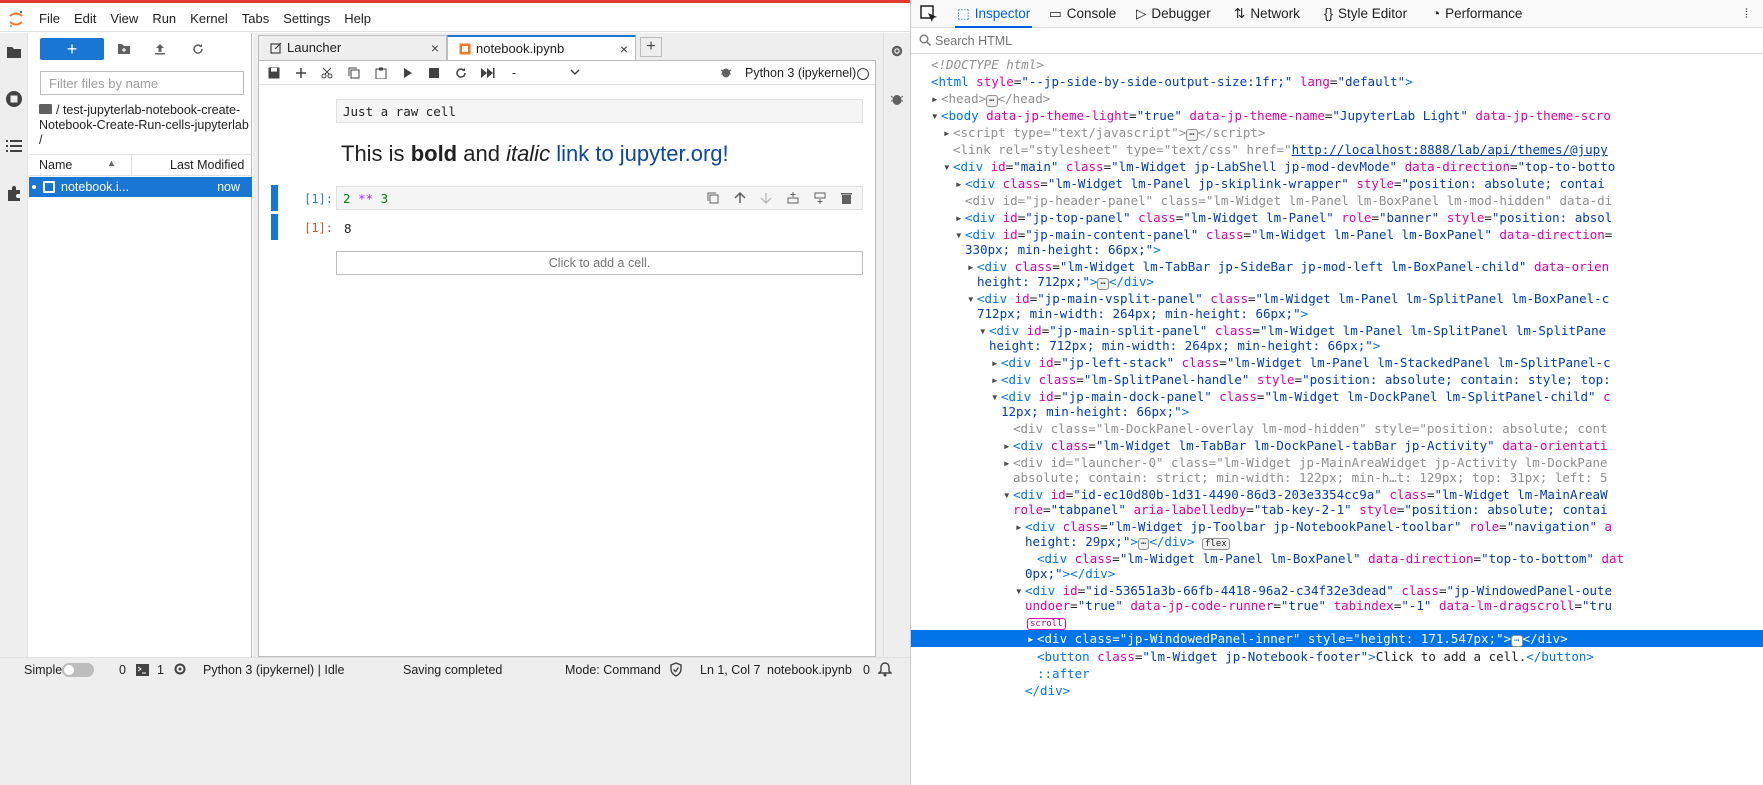 The image size is (1763, 785). What do you see at coordinates (160, 670) in the screenshot?
I see `kernel-count: 1` at bounding box center [160, 670].